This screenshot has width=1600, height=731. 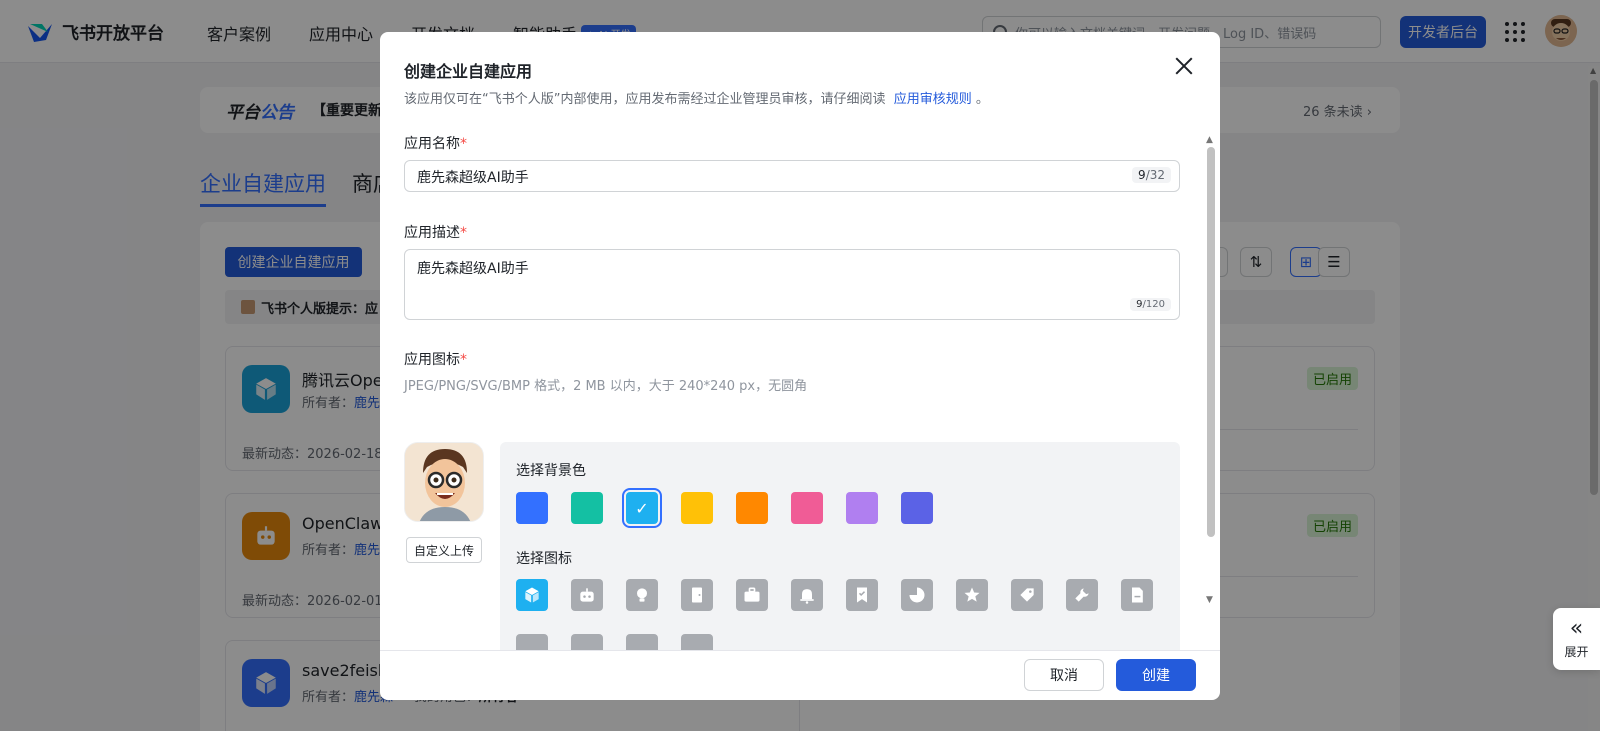 What do you see at coordinates (587, 642) in the screenshot?
I see `monitor-icon` at bounding box center [587, 642].